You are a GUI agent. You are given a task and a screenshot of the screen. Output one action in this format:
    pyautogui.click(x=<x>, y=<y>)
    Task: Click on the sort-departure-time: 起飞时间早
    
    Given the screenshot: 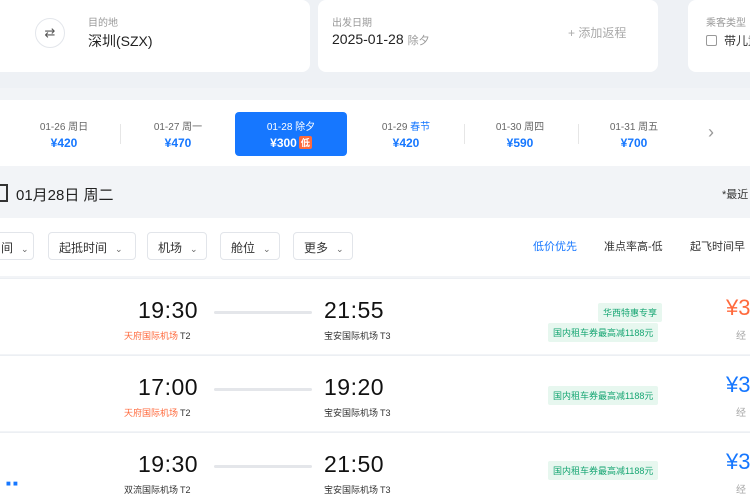 What is the action you would take?
    pyautogui.click(x=717, y=246)
    